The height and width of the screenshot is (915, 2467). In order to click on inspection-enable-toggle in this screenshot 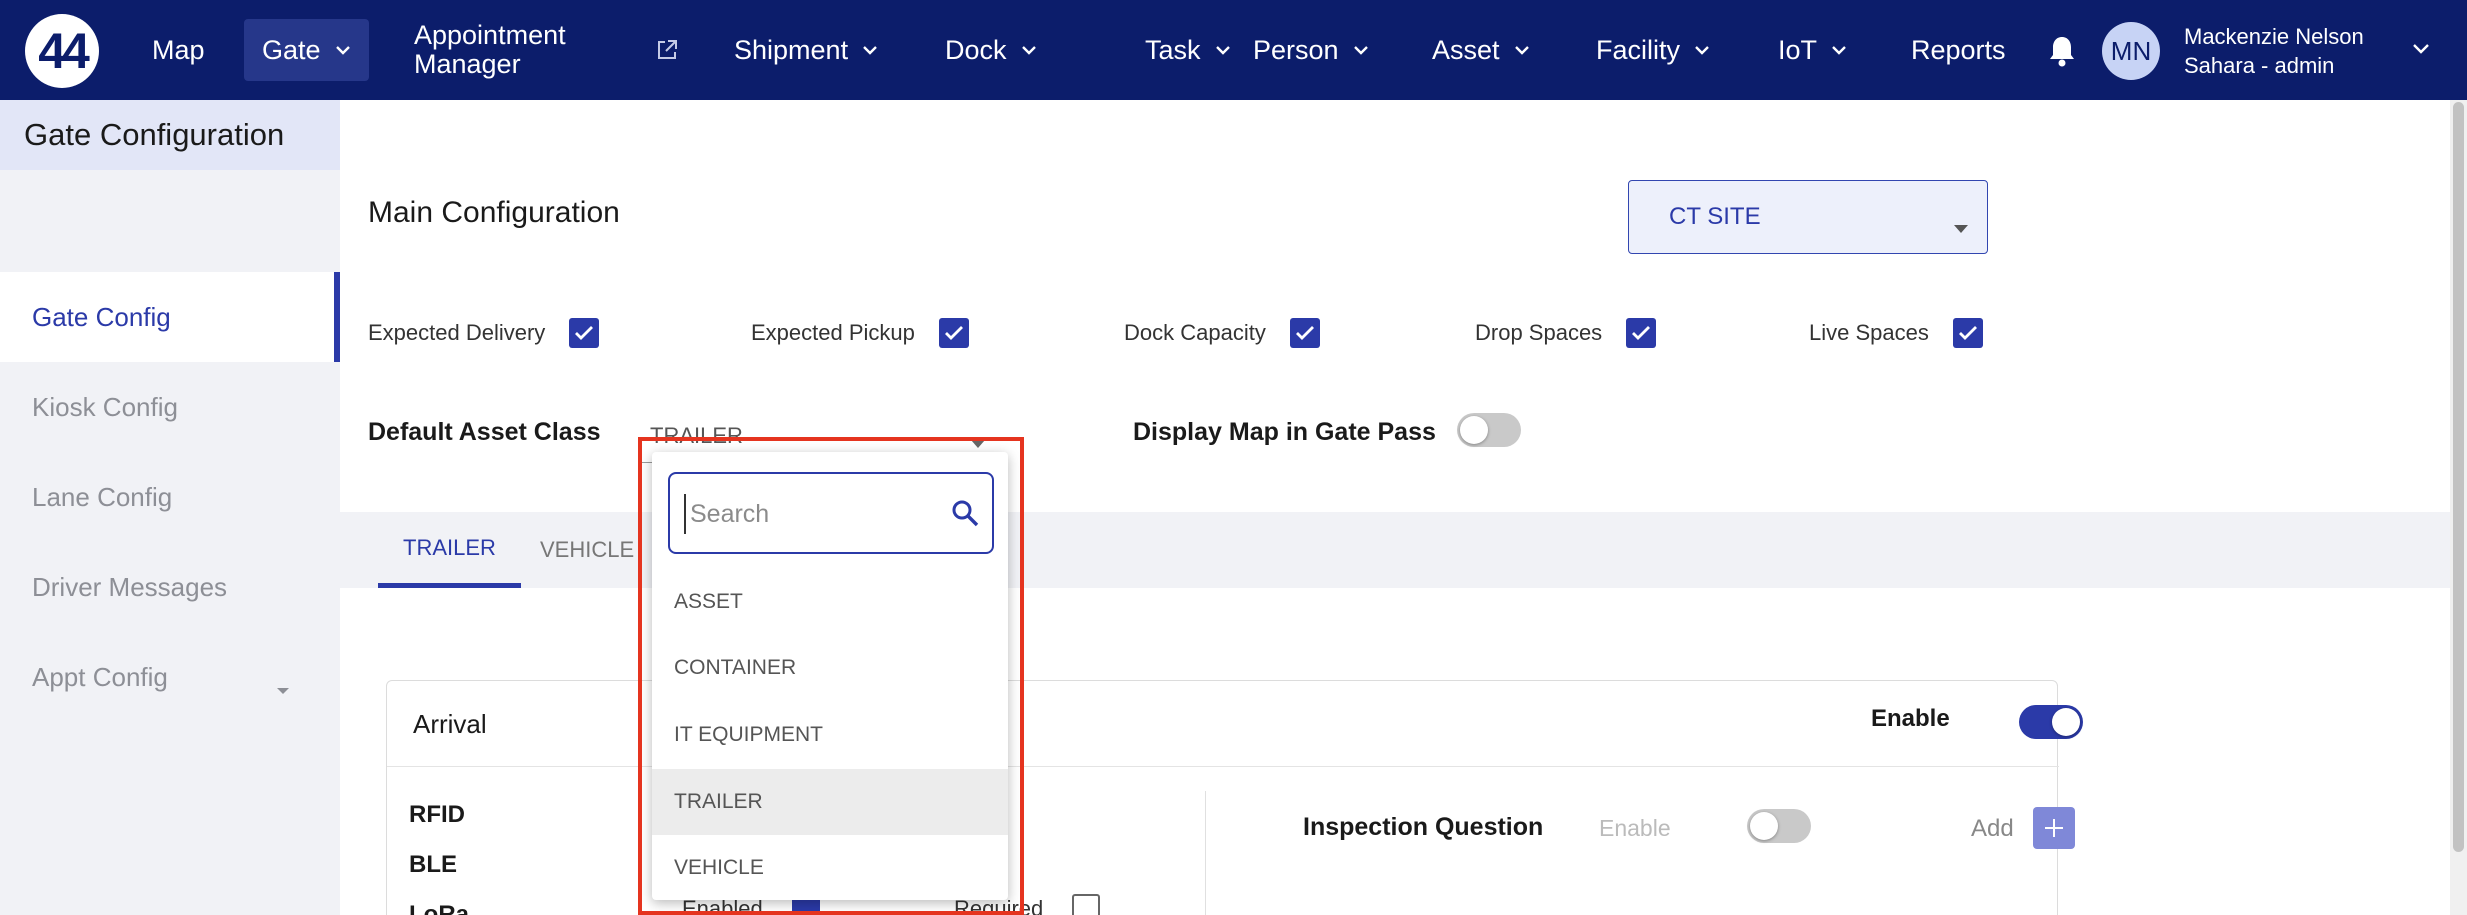, I will do `click(1779, 826)`.